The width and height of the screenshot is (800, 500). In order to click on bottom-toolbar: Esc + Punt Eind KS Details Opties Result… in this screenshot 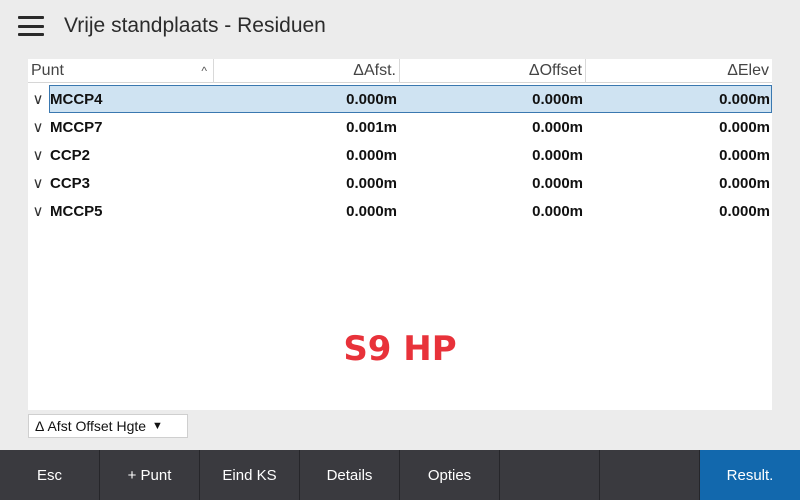, I will do `click(400, 475)`.